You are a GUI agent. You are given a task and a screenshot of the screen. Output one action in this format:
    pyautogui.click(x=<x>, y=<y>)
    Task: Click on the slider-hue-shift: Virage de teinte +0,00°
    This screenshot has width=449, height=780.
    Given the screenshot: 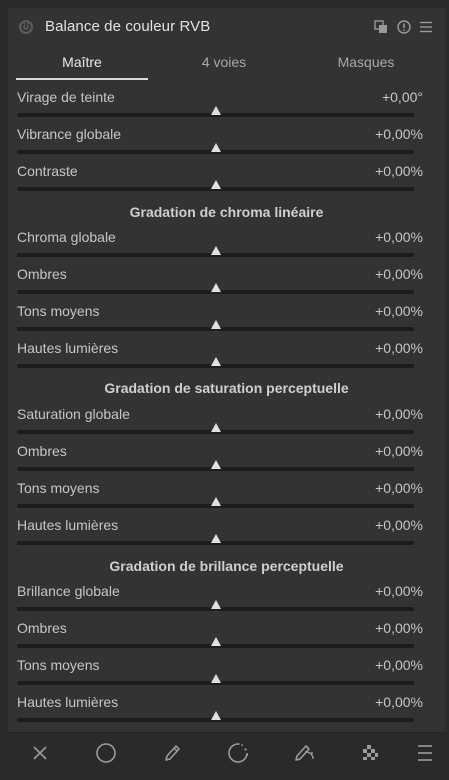 What is the action you would take?
    pyautogui.click(x=220, y=106)
    